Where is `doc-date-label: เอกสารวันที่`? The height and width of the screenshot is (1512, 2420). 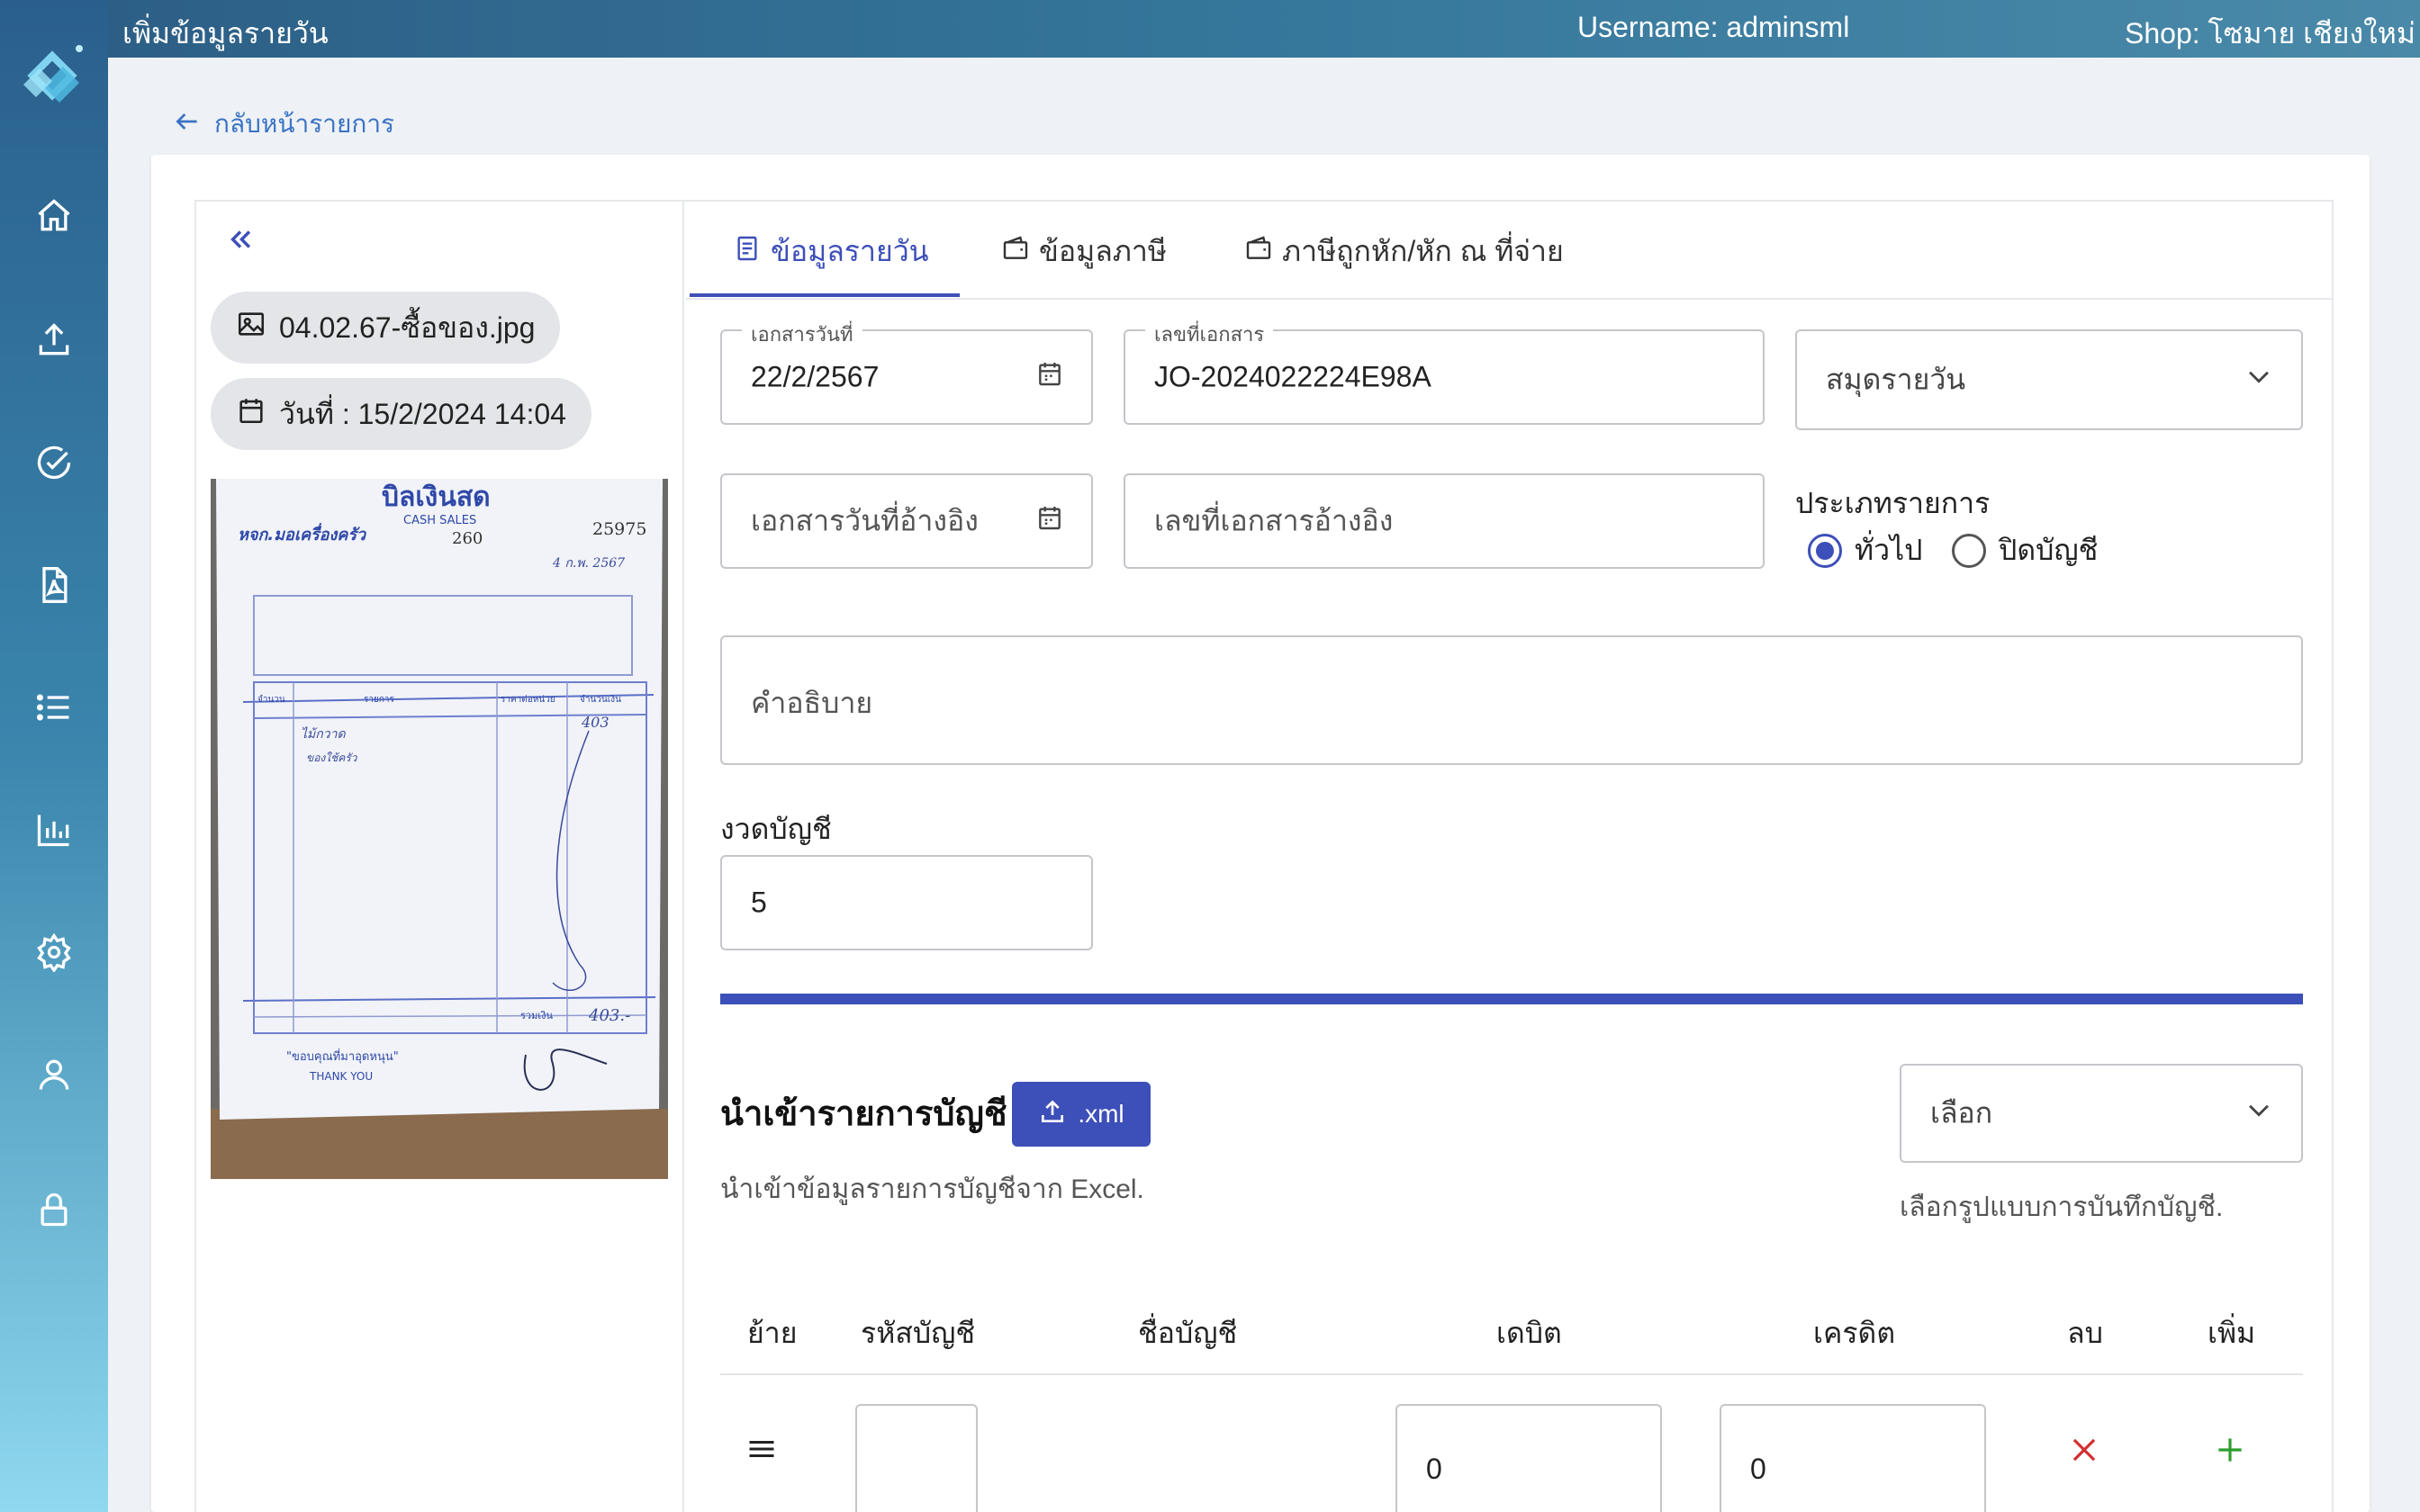 doc-date-label: เอกสารวันที่ is located at coordinates (802, 334).